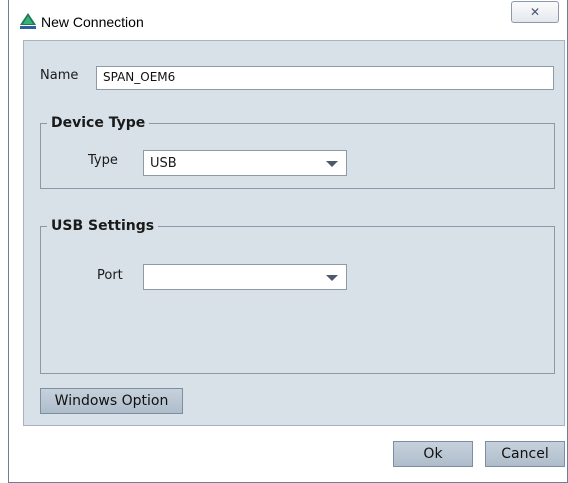 This screenshot has width=568, height=483. Describe the element at coordinates (525, 454) in the screenshot. I see `cancel-button: Cancel` at that location.